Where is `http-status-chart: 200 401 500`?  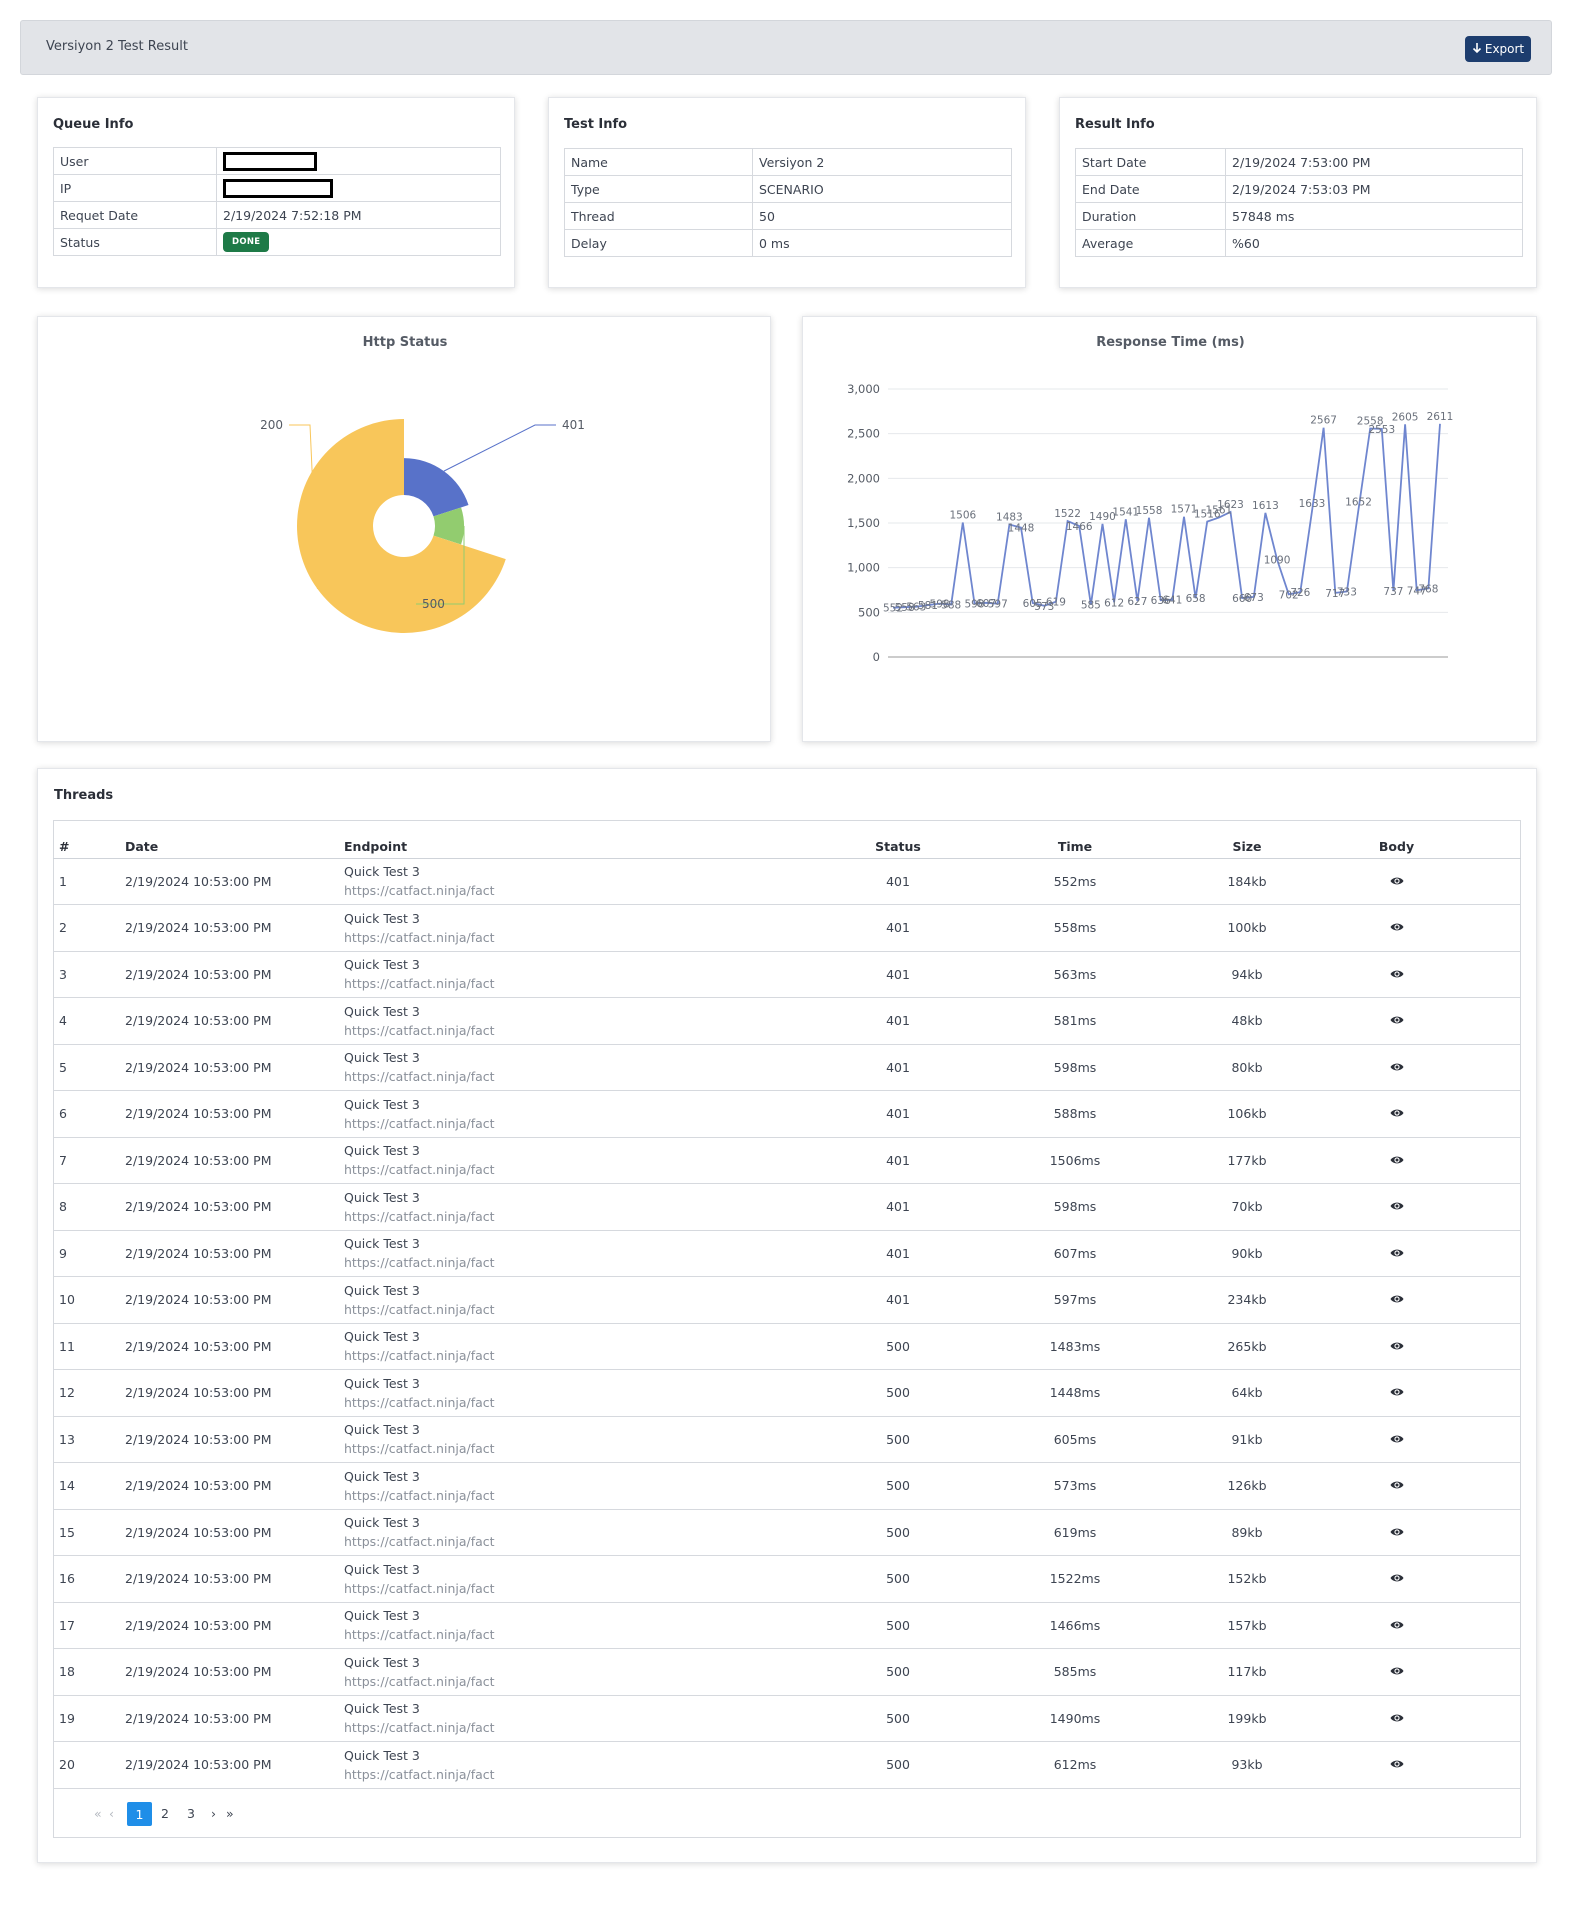 http-status-chart: 200 401 500 is located at coordinates (422, 525).